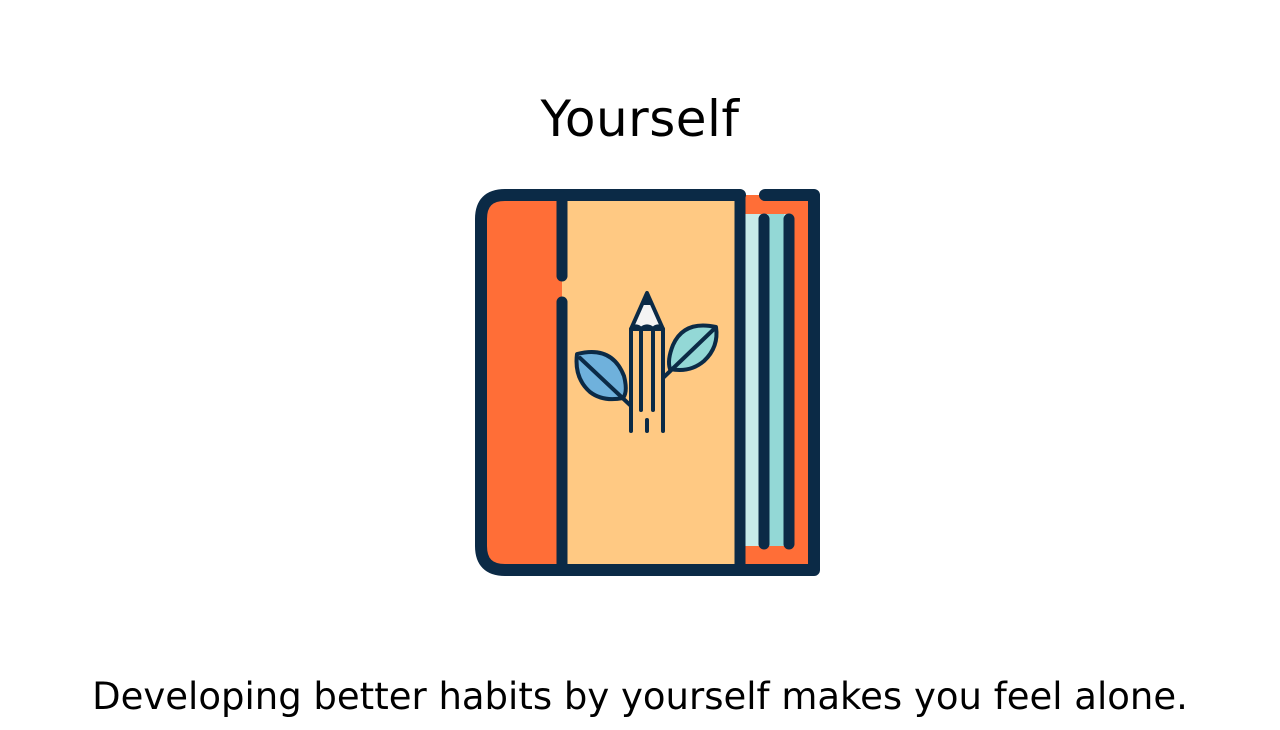 This screenshot has height=730, width=1280. Describe the element at coordinates (521, 382) in the screenshot. I see `front-cover-spine` at that location.